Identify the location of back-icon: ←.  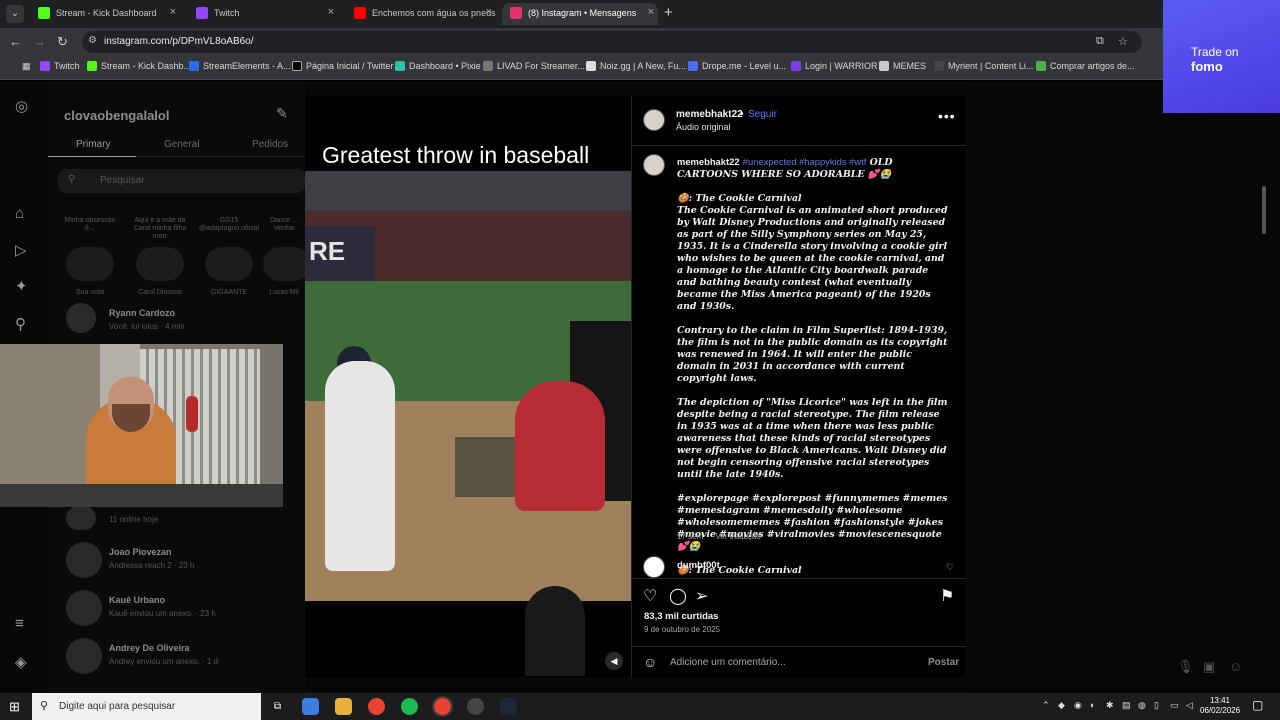
(15, 41).